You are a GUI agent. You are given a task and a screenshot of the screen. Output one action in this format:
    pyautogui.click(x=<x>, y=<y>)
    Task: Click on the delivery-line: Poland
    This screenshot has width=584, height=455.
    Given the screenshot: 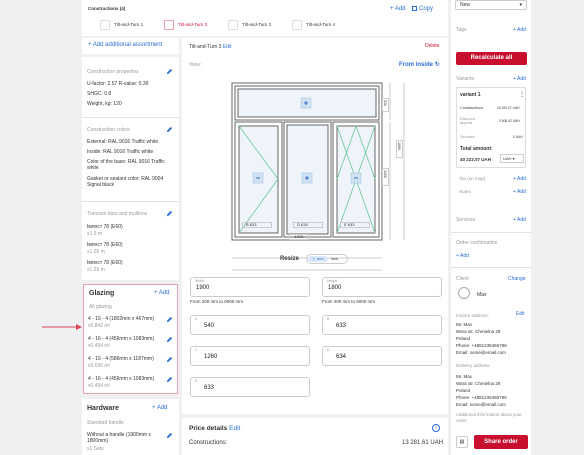 What is the action you would take?
    pyautogui.click(x=463, y=390)
    